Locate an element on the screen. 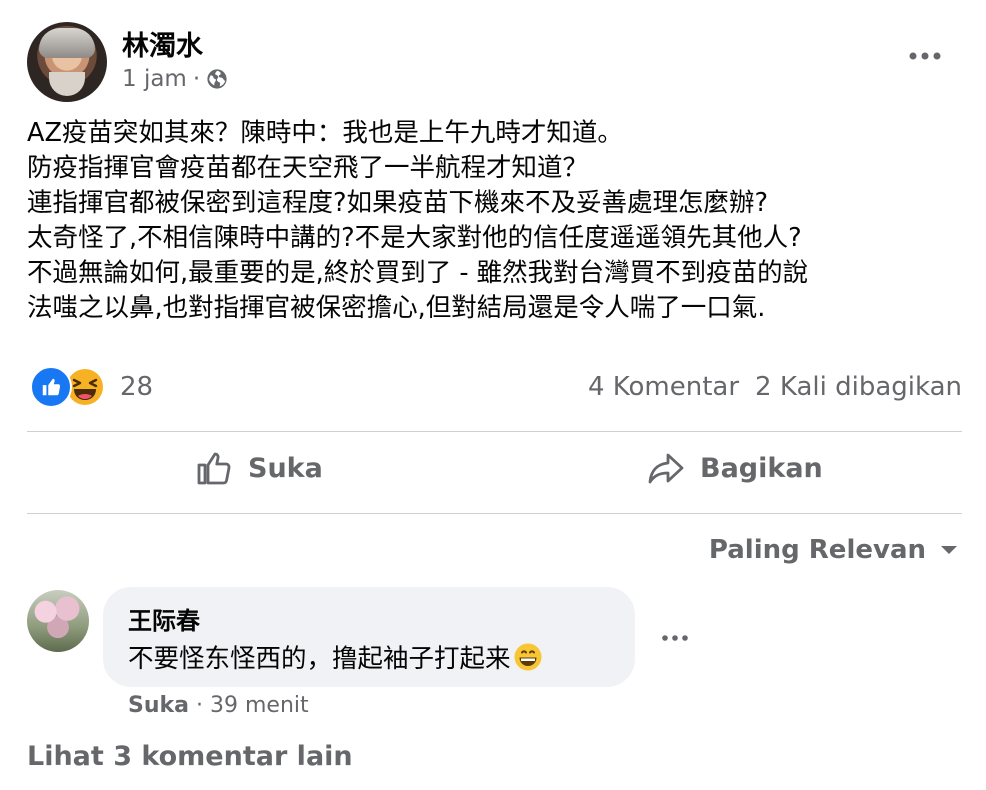 This screenshot has height=790, width=986. comment-more-icon is located at coordinates (675, 638).